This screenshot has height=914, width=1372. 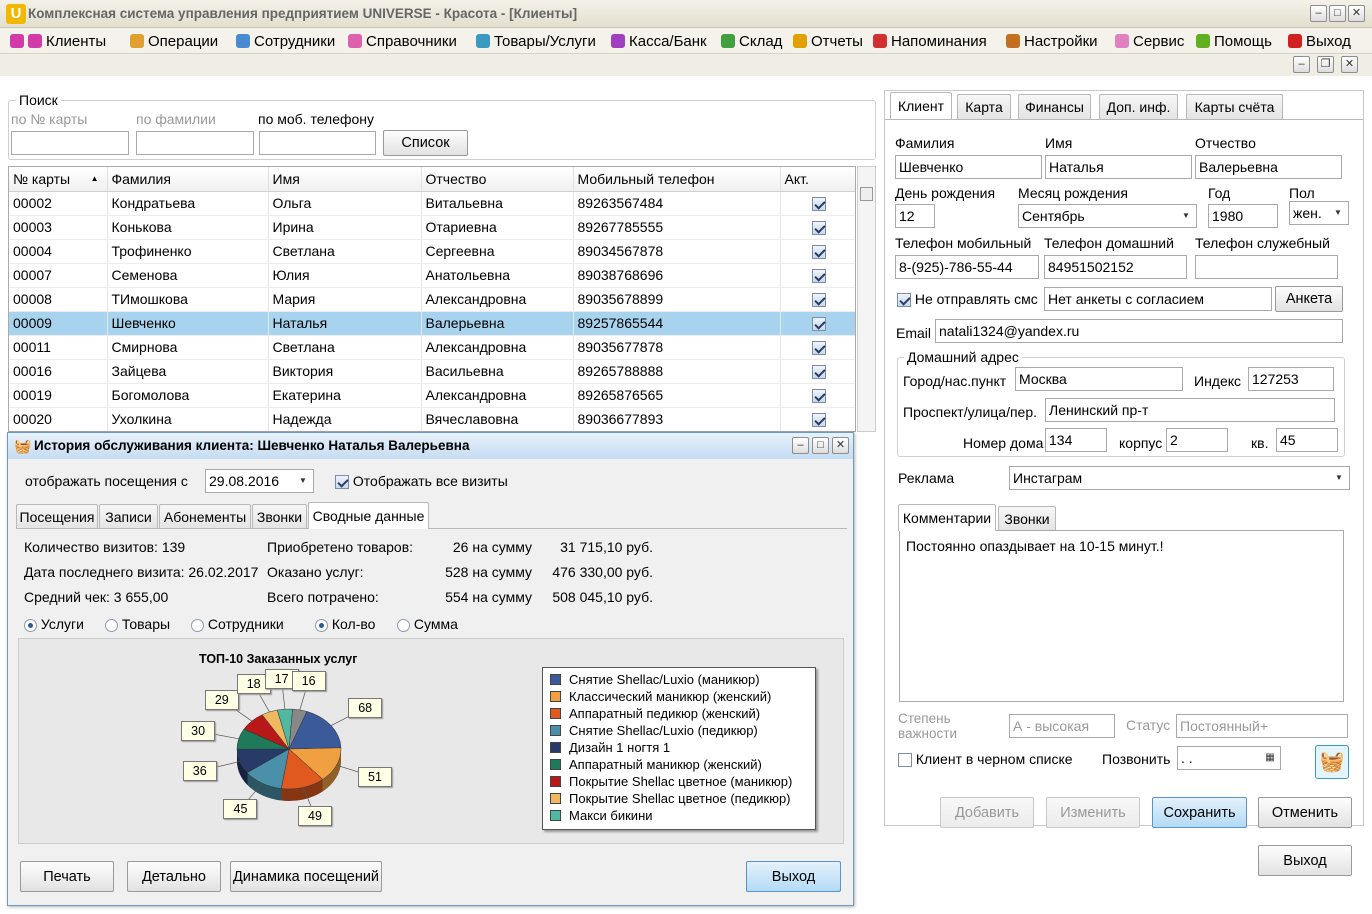 What do you see at coordinates (793, 876) in the screenshot?
I see `history-exit-button: Выход` at bounding box center [793, 876].